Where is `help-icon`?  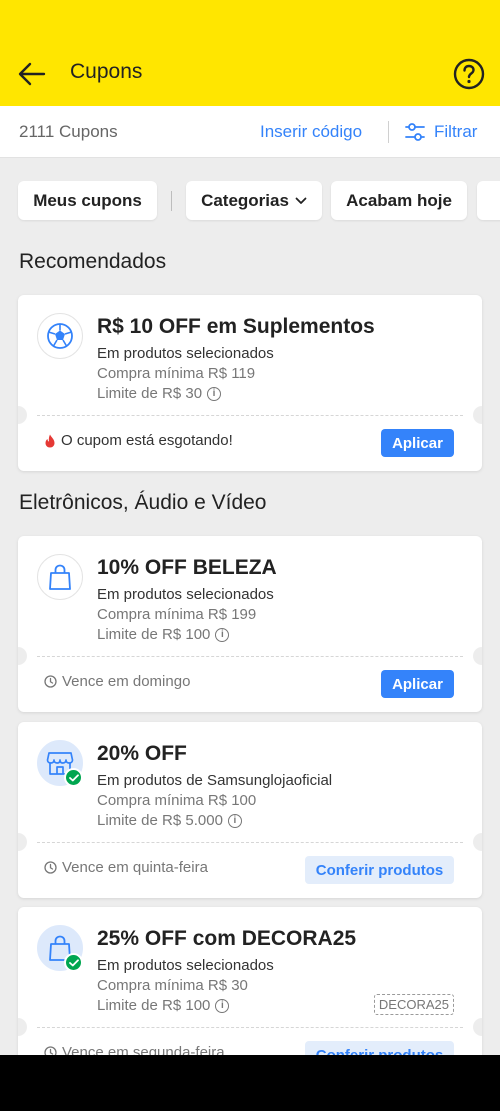 help-icon is located at coordinates (469, 74).